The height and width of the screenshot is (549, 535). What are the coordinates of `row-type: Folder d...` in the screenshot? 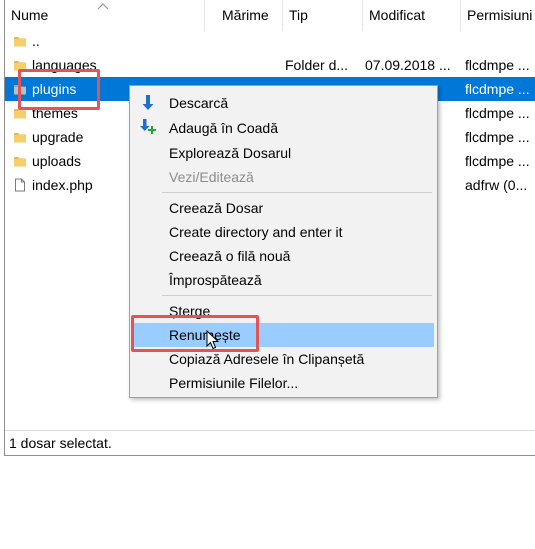 It's located at (317, 65).